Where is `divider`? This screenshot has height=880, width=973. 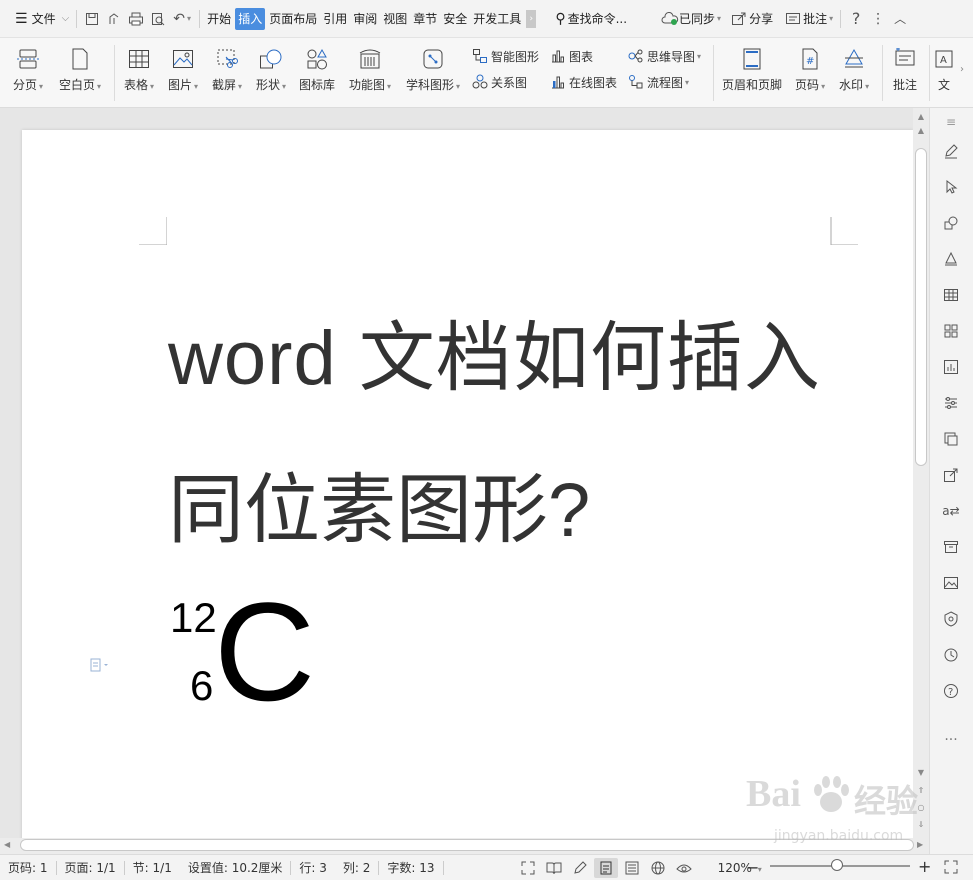 divider is located at coordinates (883, 73).